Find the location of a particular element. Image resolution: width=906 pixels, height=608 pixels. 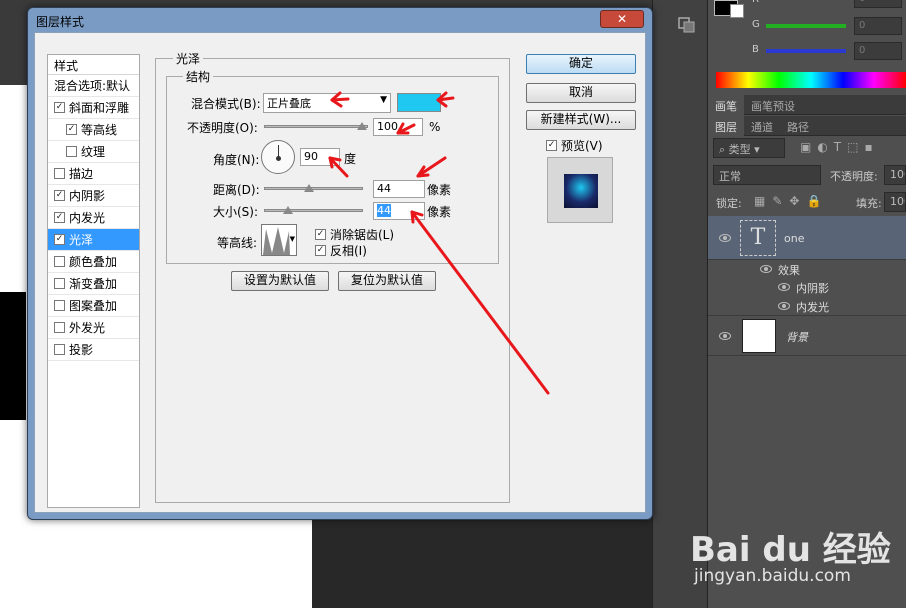

arrow-distance is located at coordinates (431, 167).